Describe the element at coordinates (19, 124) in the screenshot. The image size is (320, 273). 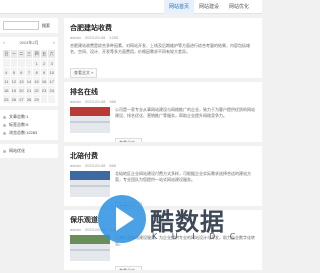
I see `stats-label: 标签总数:5` at that location.